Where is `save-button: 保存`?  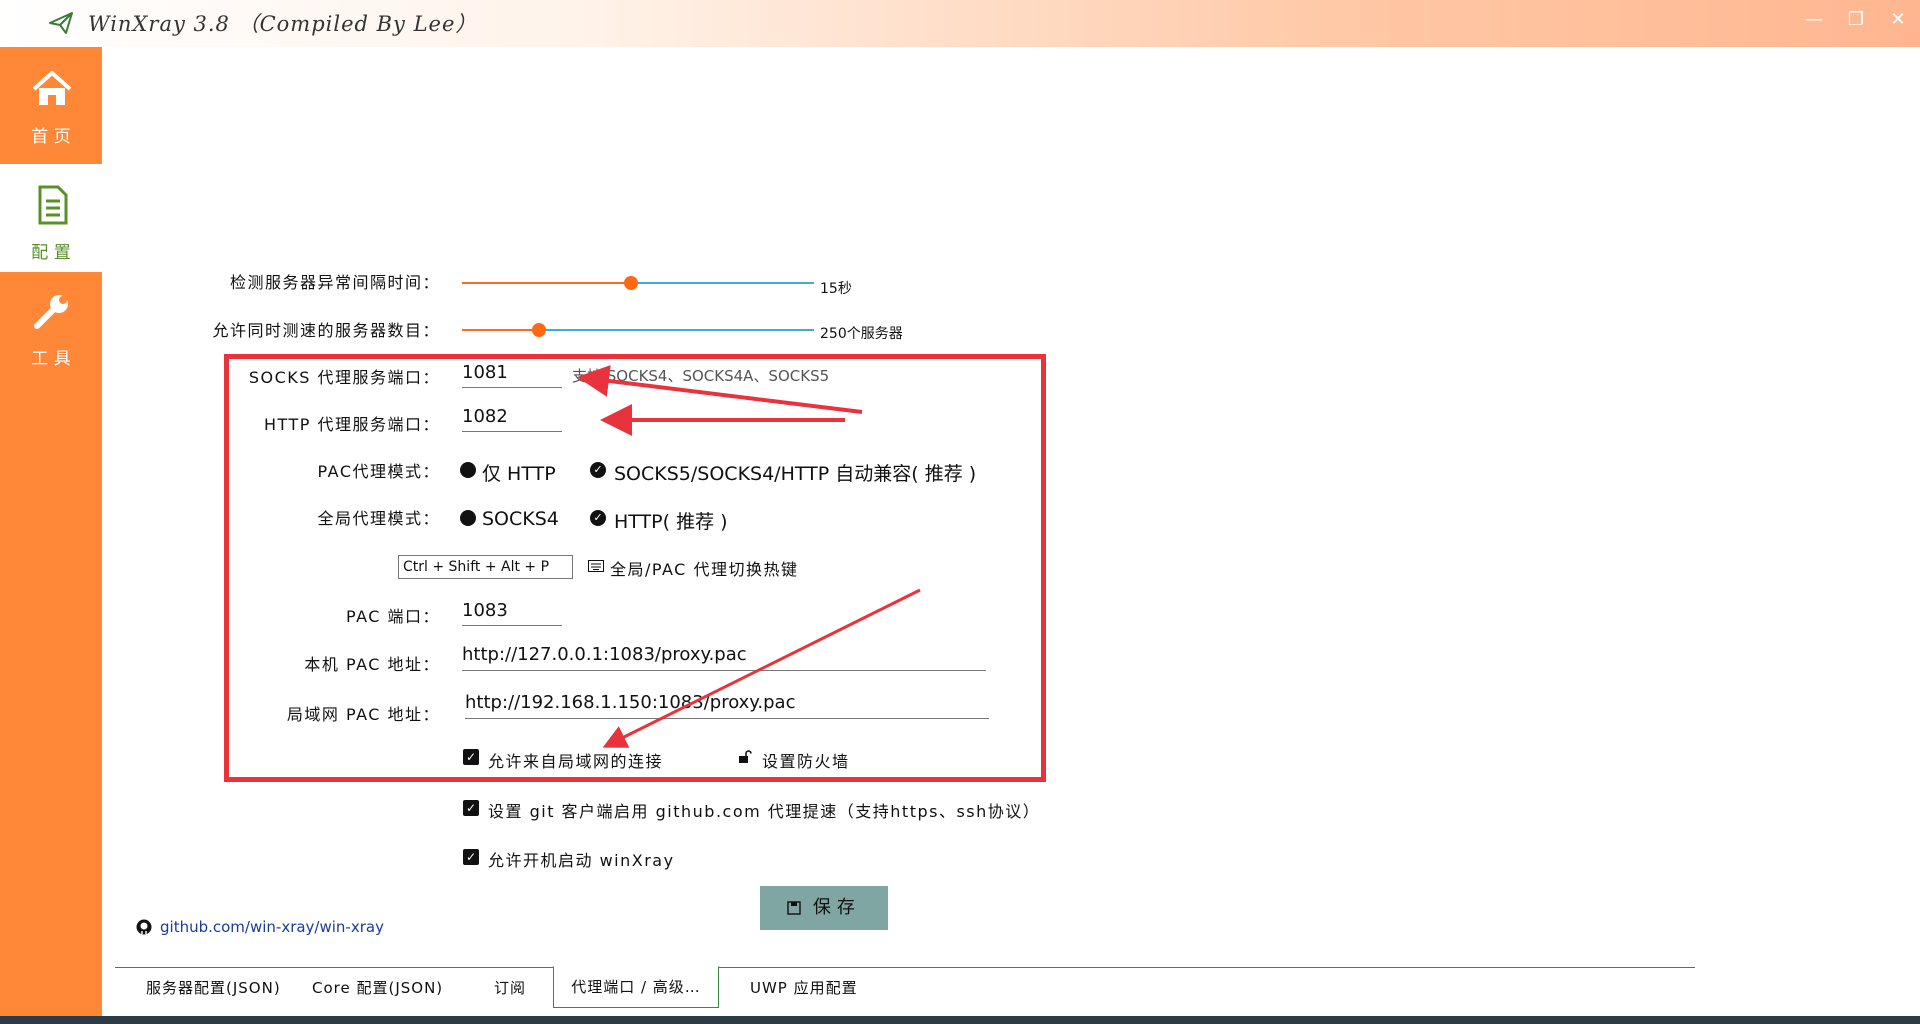 save-button: 保存 is located at coordinates (824, 908).